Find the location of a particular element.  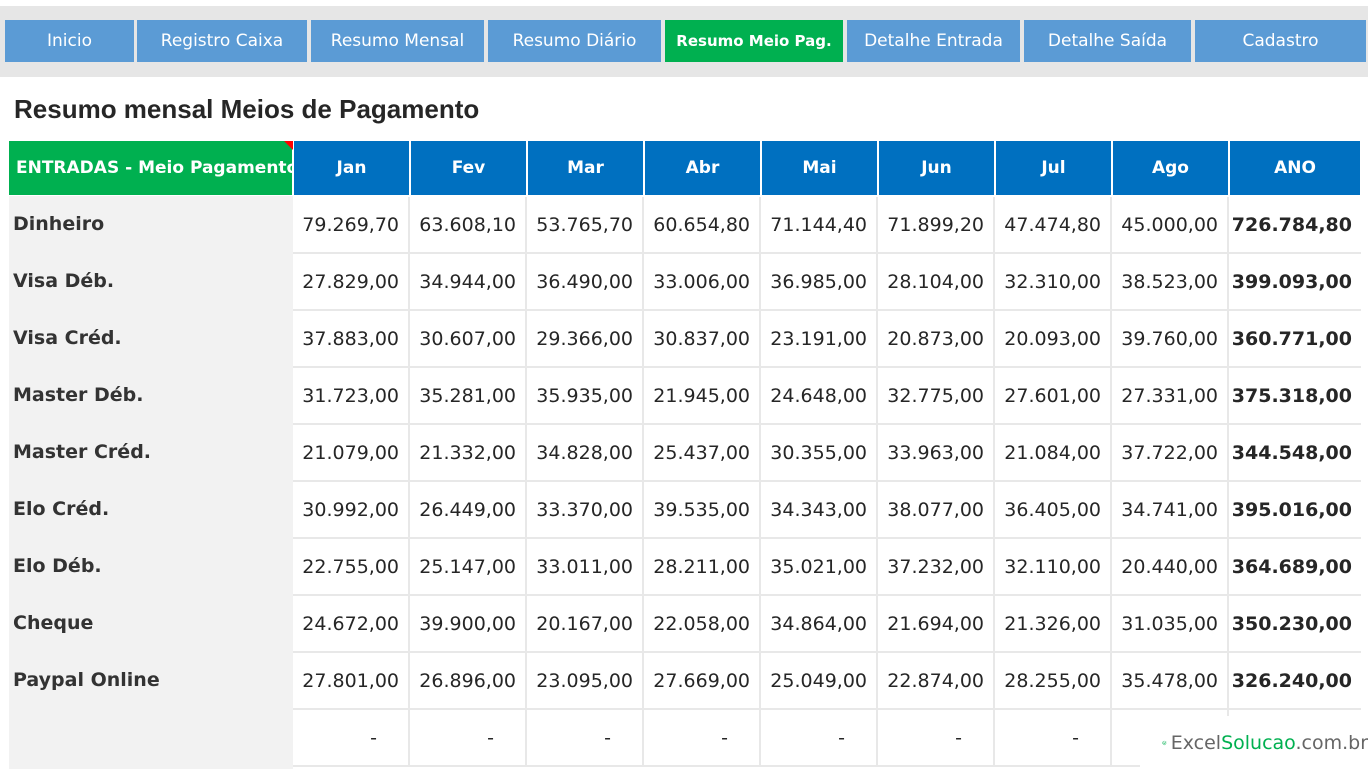

table-cell: 33.011,00 is located at coordinates (585, 567).